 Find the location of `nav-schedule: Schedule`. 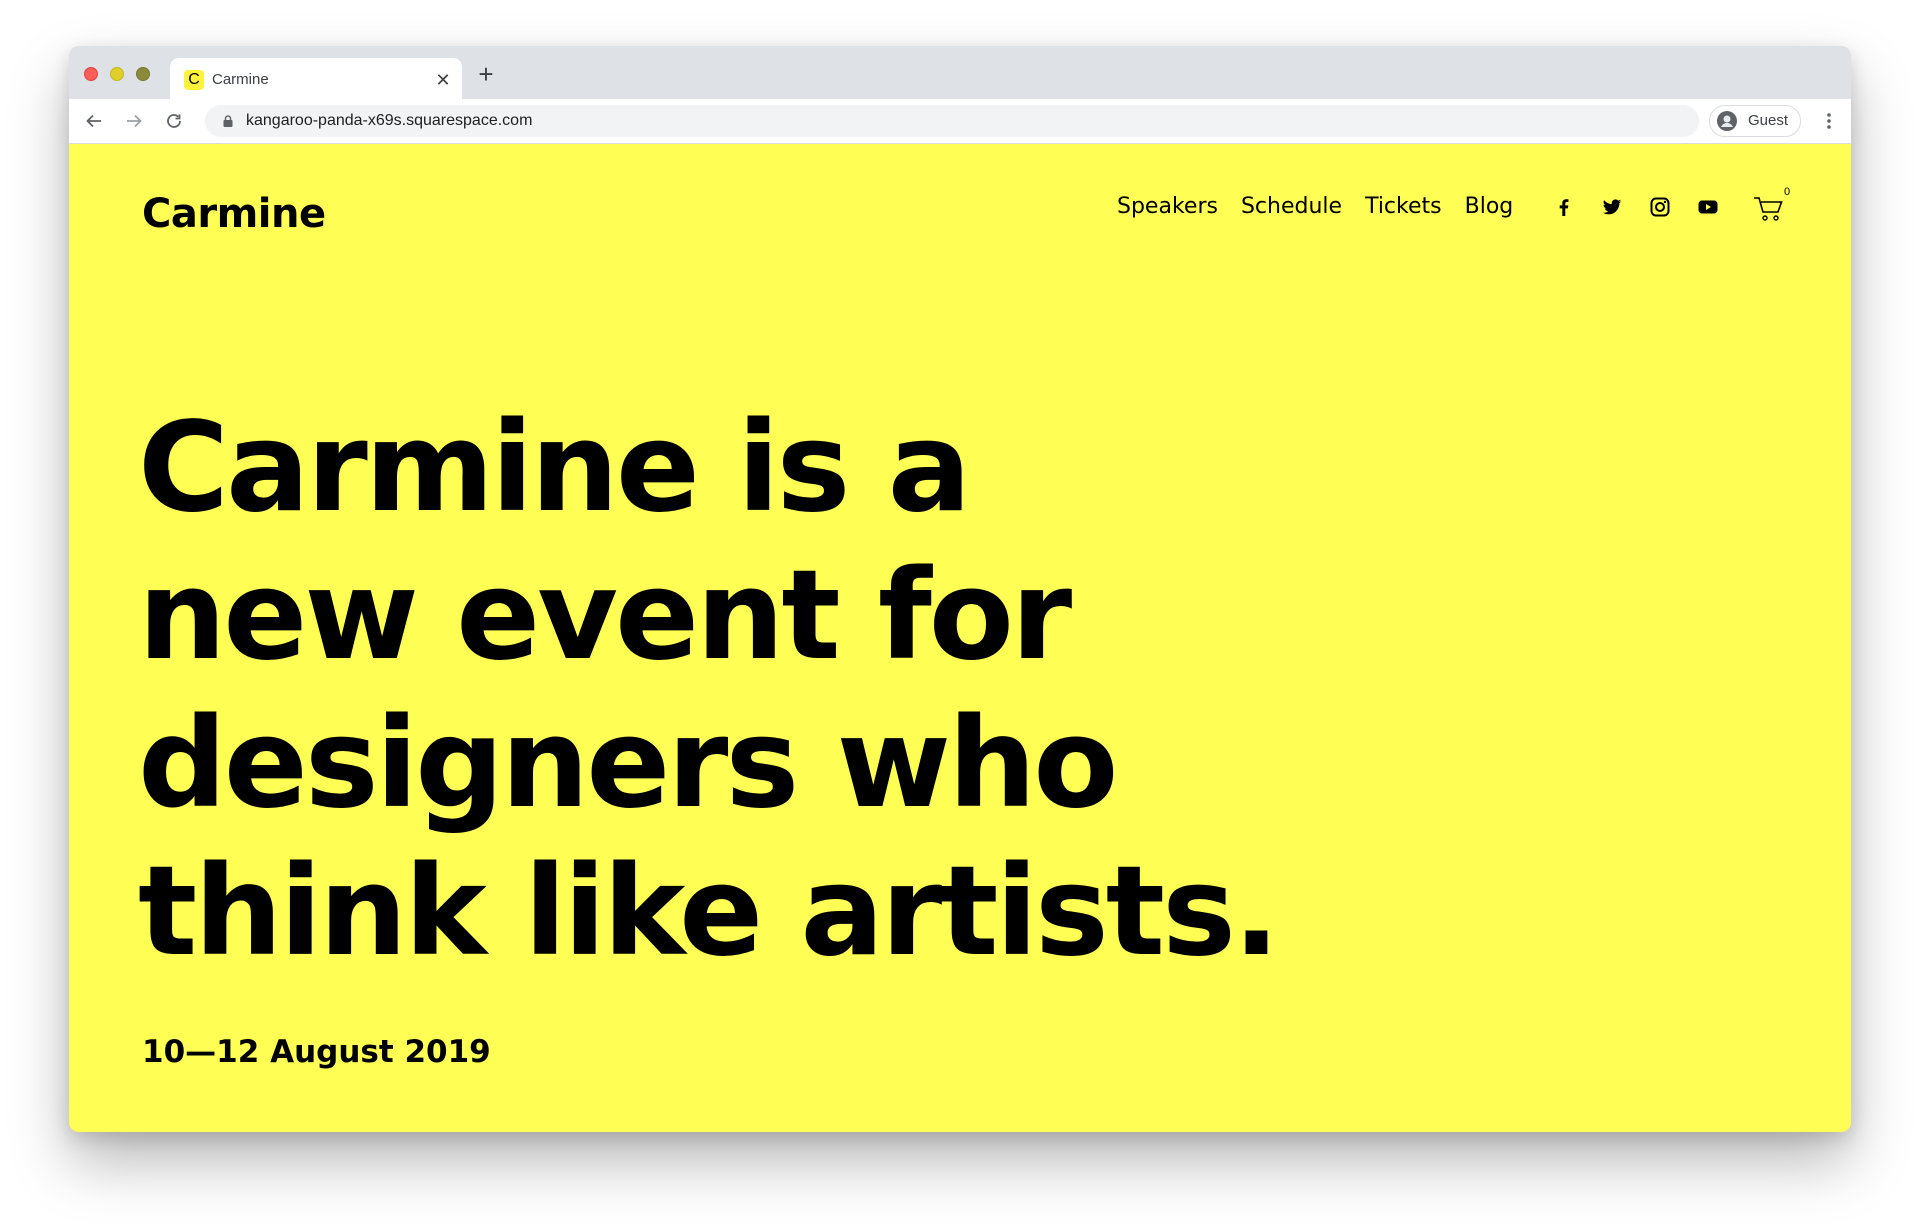

nav-schedule: Schedule is located at coordinates (1291, 207).